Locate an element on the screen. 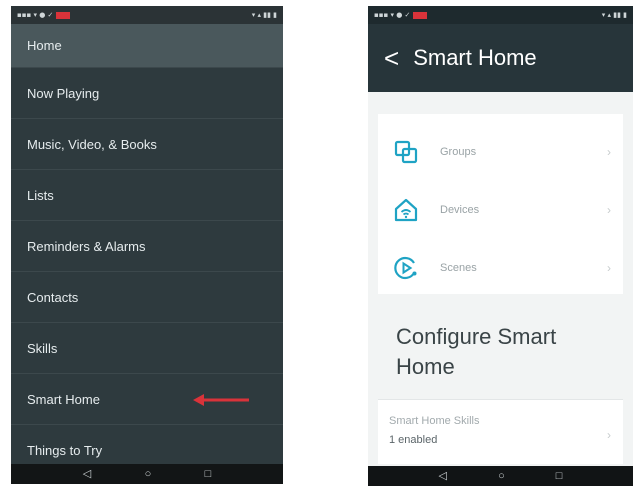 This screenshot has height=491, width=637. skills-enabled-count: 1 enabled is located at coordinates (413, 440).